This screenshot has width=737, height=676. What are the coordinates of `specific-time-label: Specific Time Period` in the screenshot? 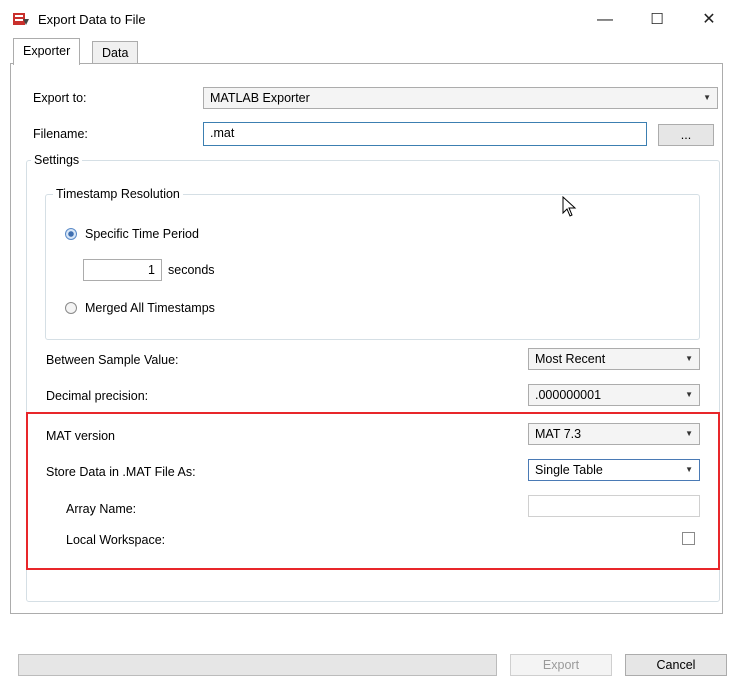 It's located at (142, 234).